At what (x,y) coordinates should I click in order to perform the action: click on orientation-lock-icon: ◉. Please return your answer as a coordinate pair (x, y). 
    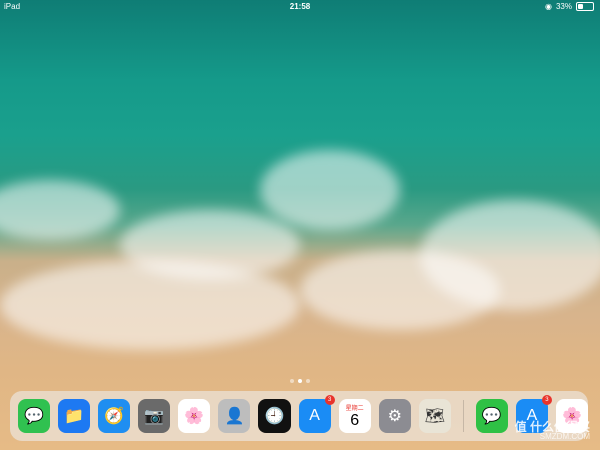
    Looking at the image, I should click on (548, 6).